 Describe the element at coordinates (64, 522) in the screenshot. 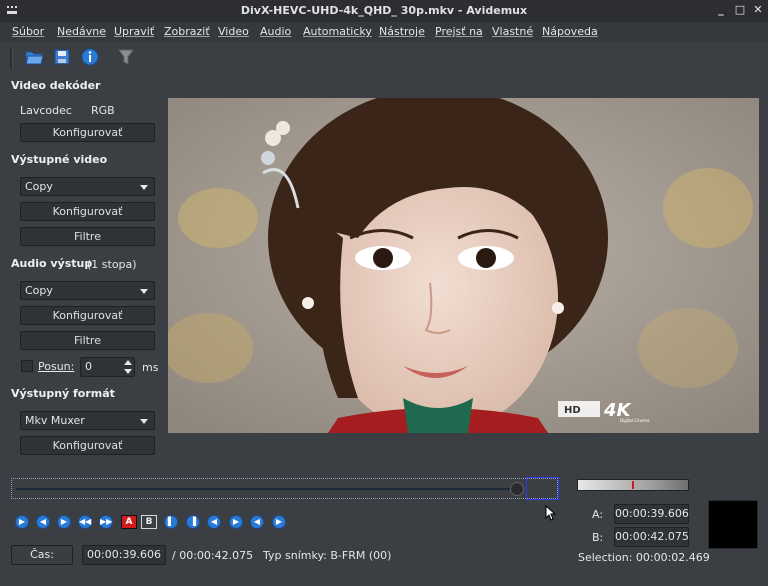

I see `next-frame-icon: ▶` at that location.